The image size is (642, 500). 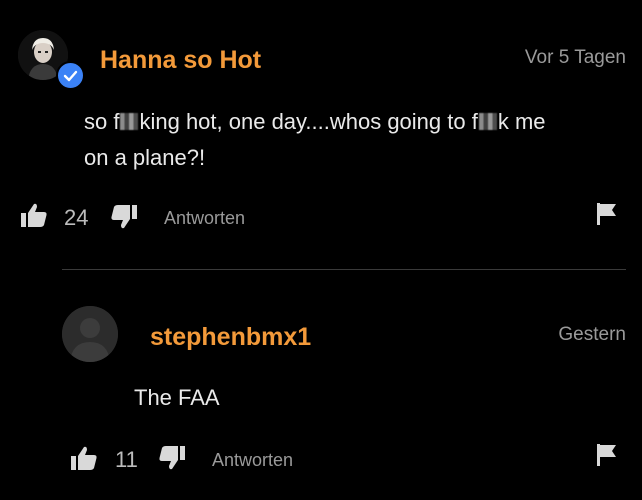 I want to click on comment-text-part: so f, so click(x=102, y=121).